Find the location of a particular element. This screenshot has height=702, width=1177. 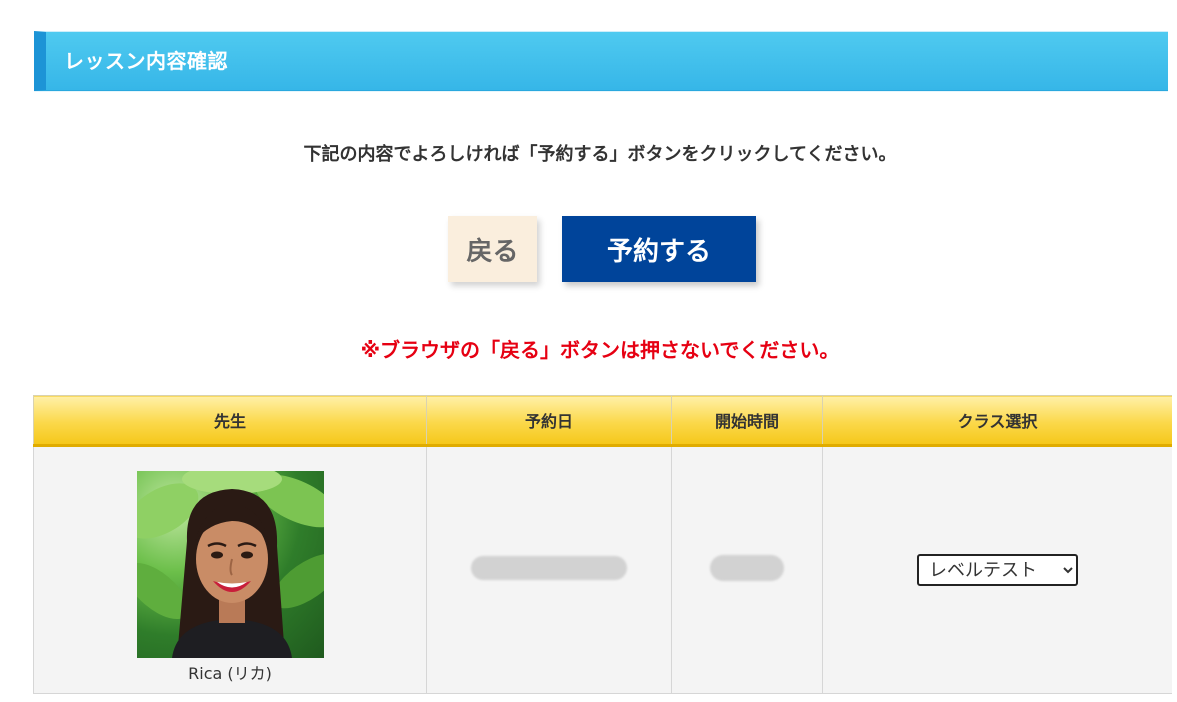

teacher-cell: Rica (リカ) is located at coordinates (230, 569).